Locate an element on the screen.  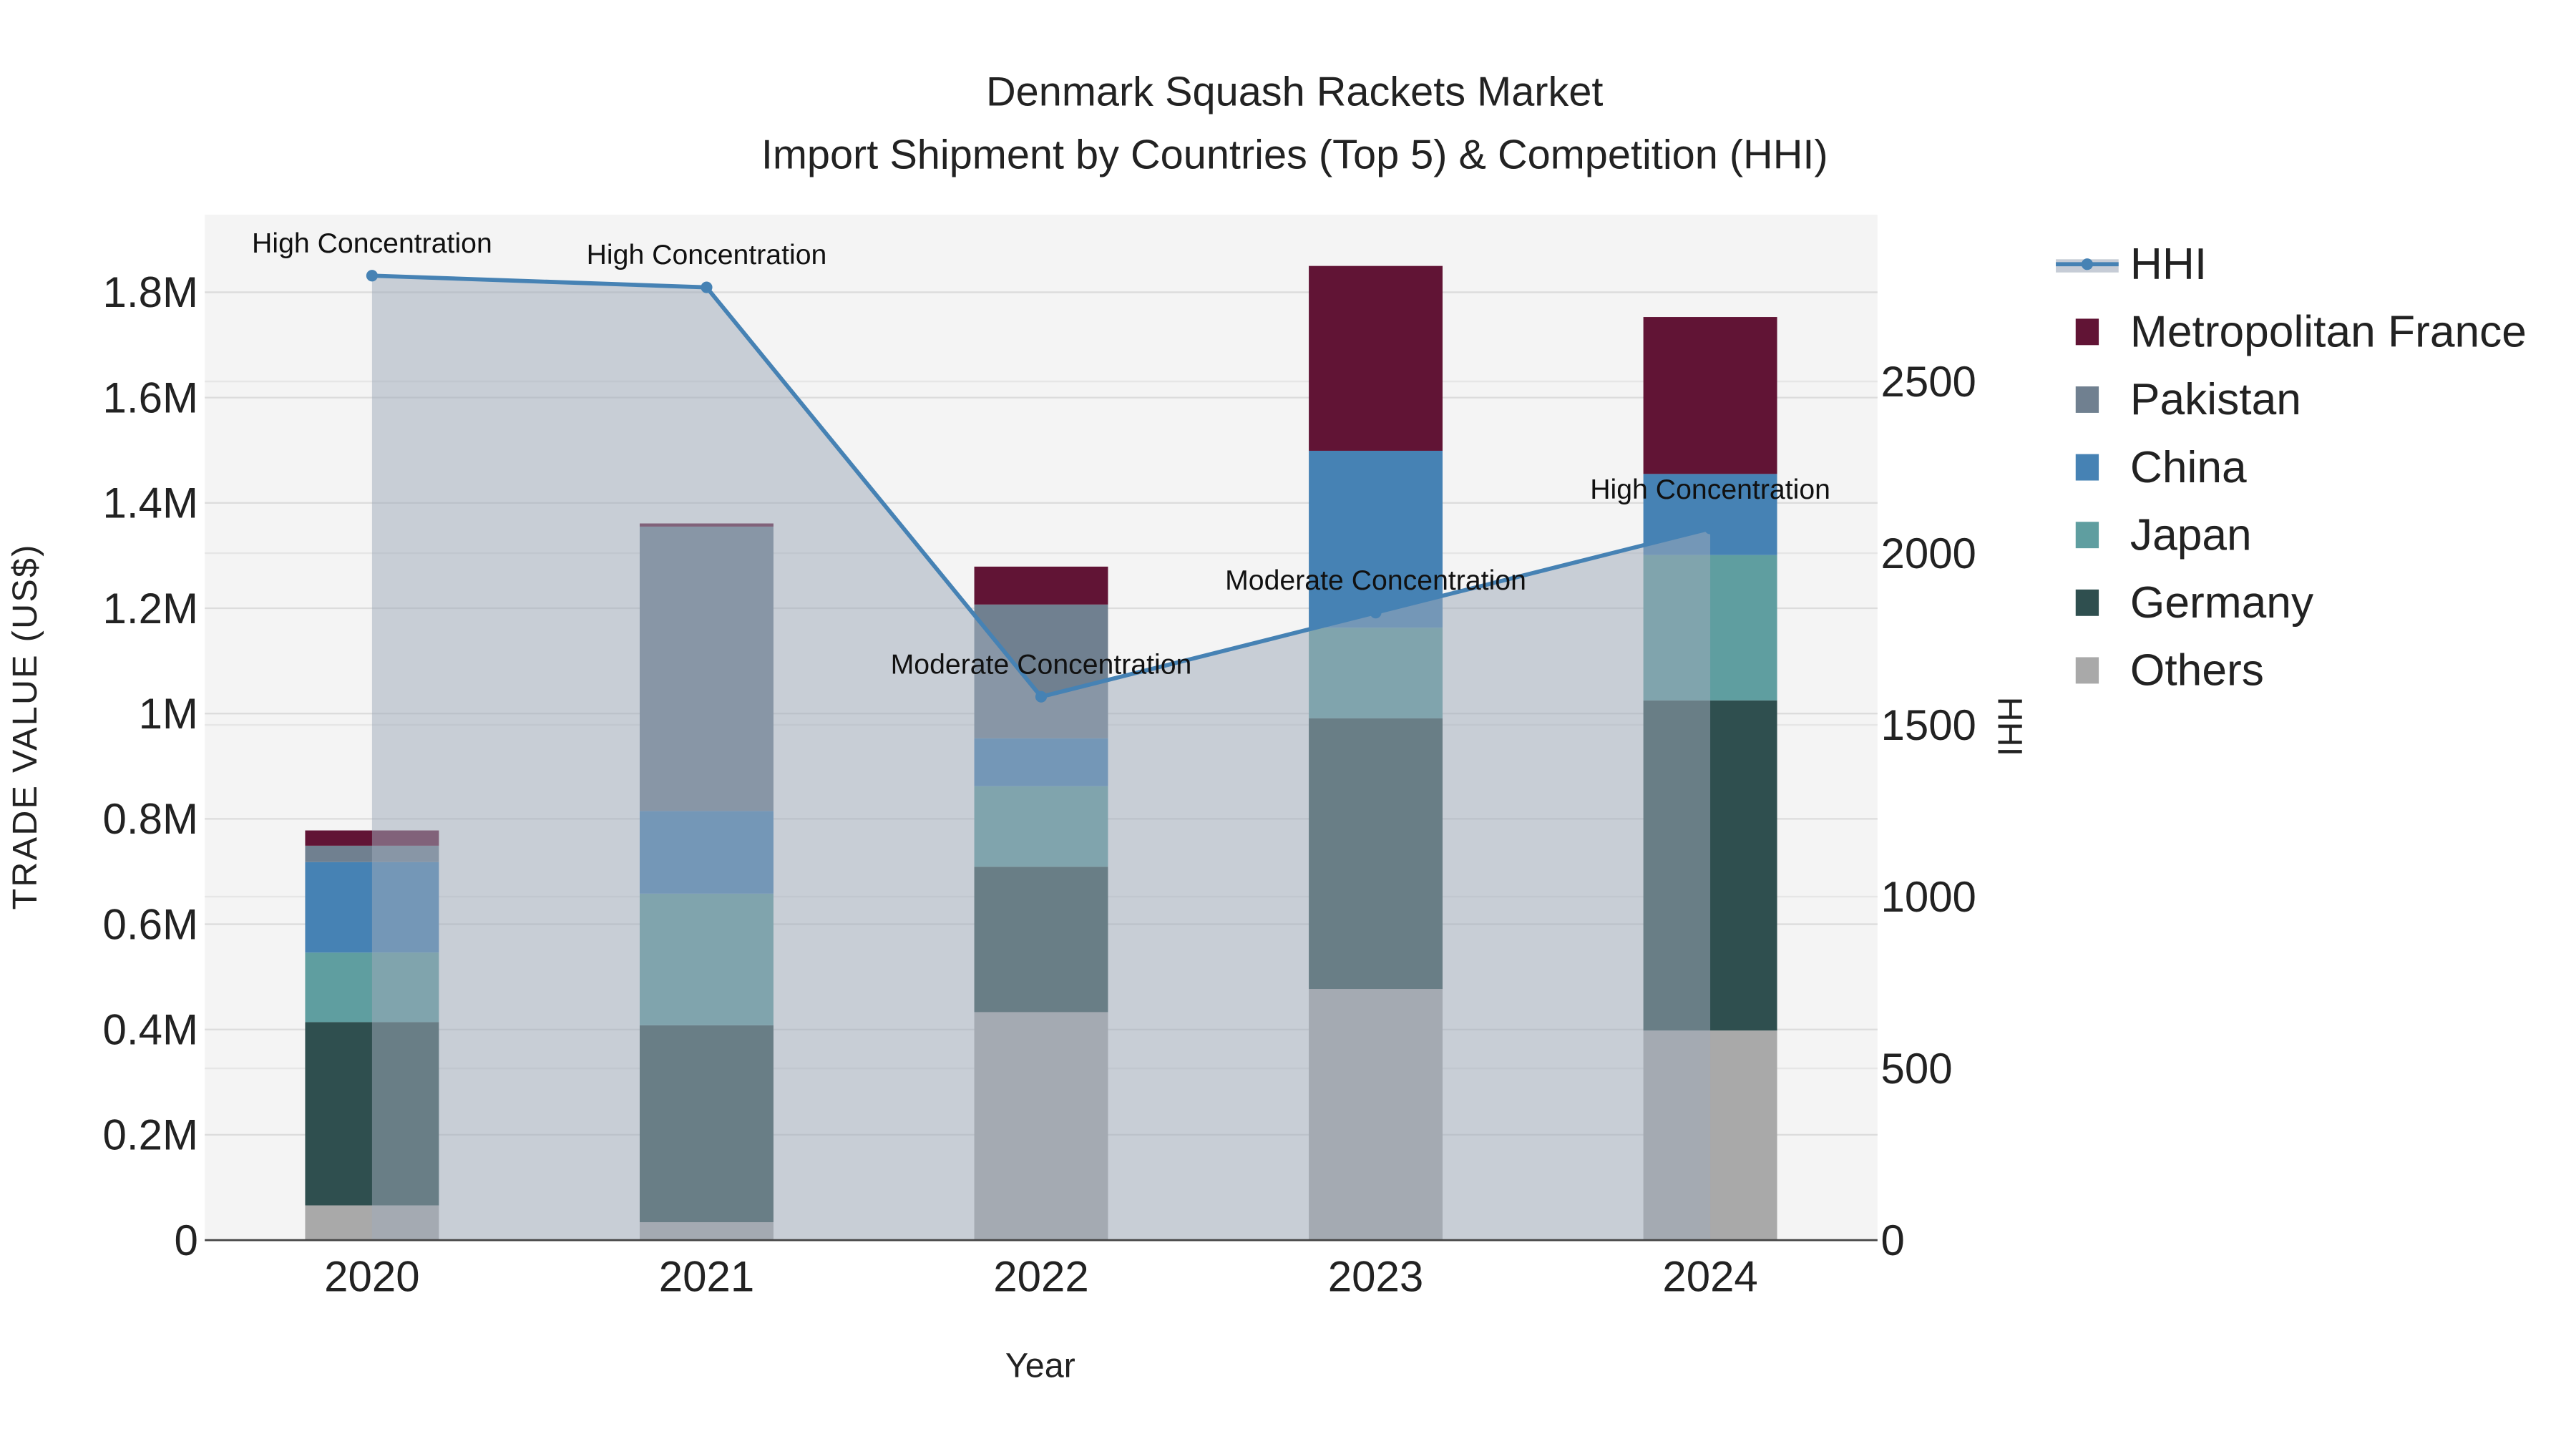
hhi-point-2024 is located at coordinates (1710, 528).